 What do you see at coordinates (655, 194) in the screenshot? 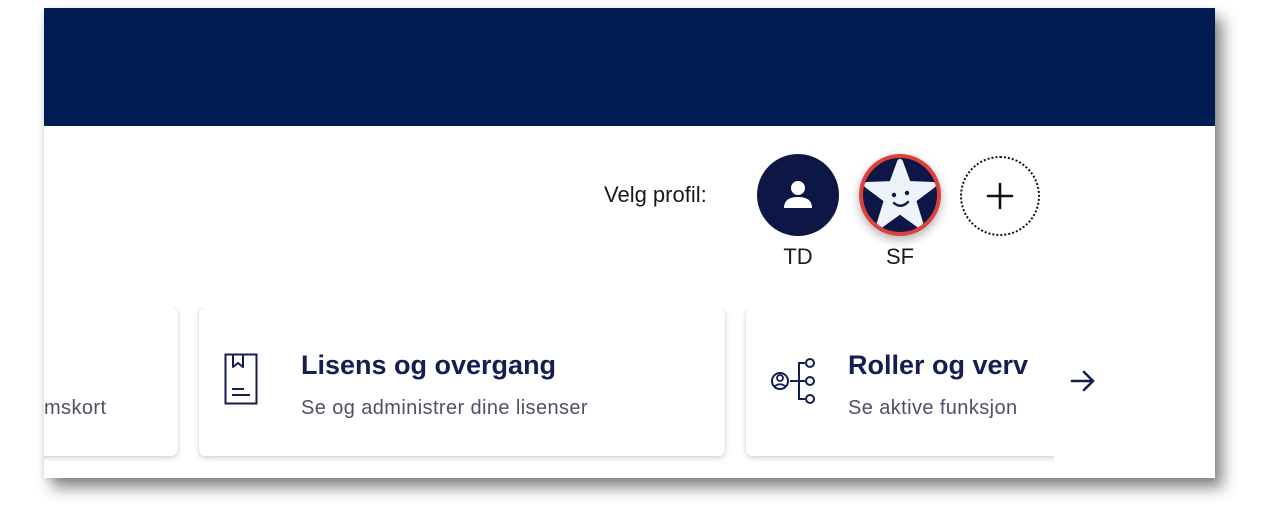
I see `choose-profile-label: Velg profil:` at bounding box center [655, 194].